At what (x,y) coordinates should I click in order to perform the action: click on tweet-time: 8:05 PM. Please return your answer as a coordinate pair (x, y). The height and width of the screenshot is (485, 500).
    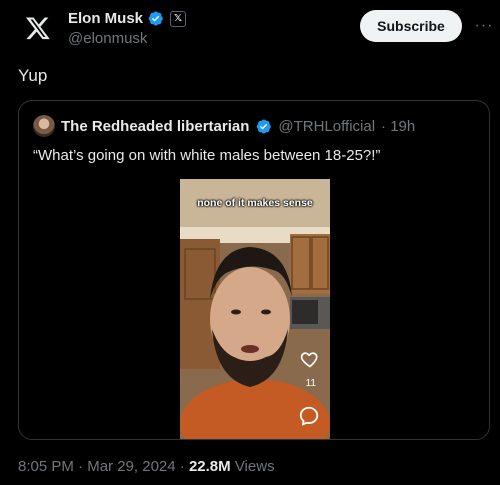
    Looking at the image, I should click on (46, 466).